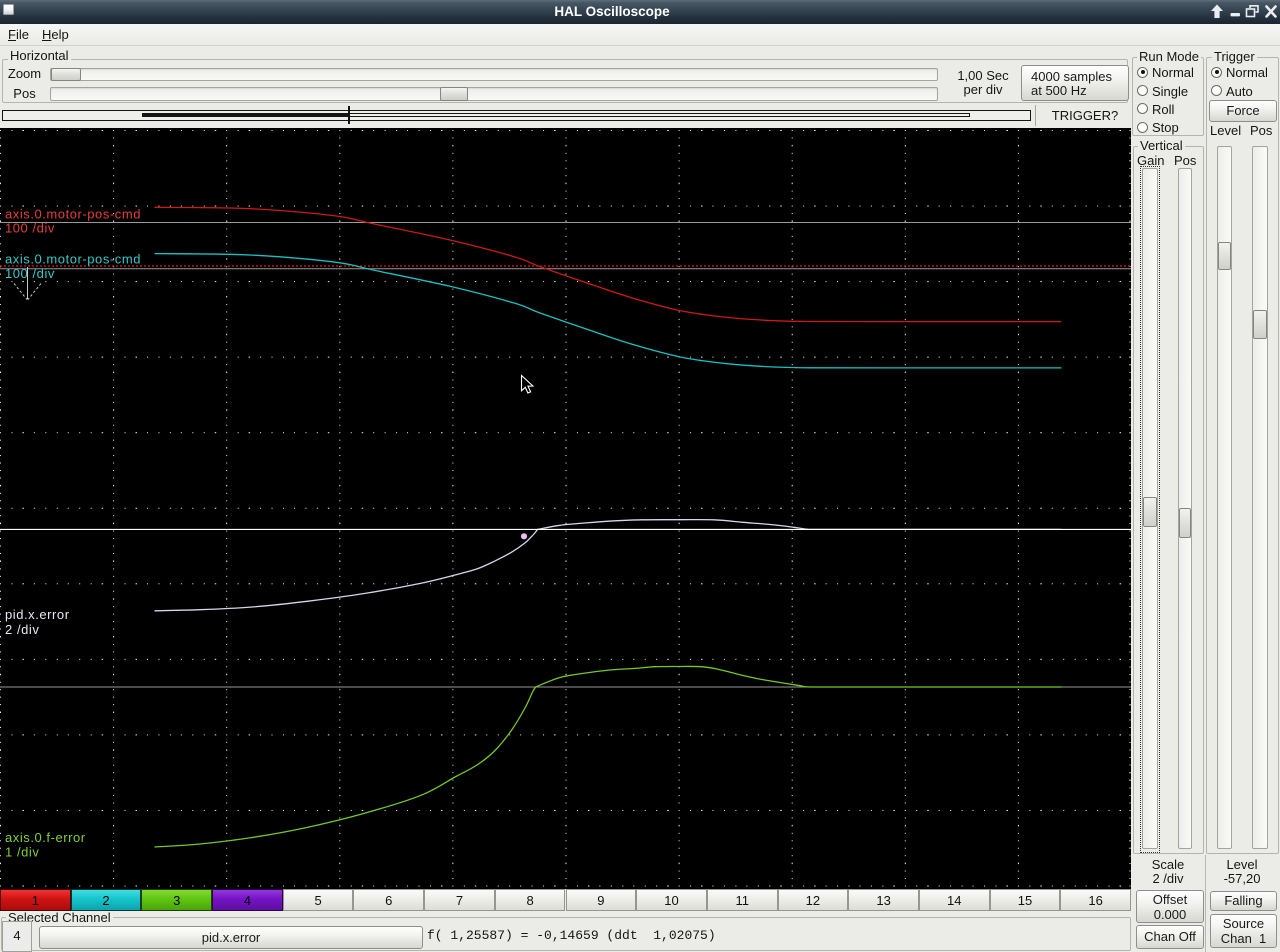  What do you see at coordinates (37, 614) in the screenshot?
I see `svg-text: pid.x.error` at bounding box center [37, 614].